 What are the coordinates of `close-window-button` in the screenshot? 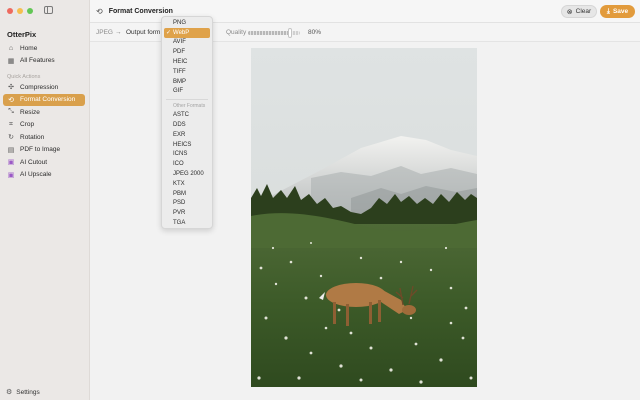 It's located at (10, 11).